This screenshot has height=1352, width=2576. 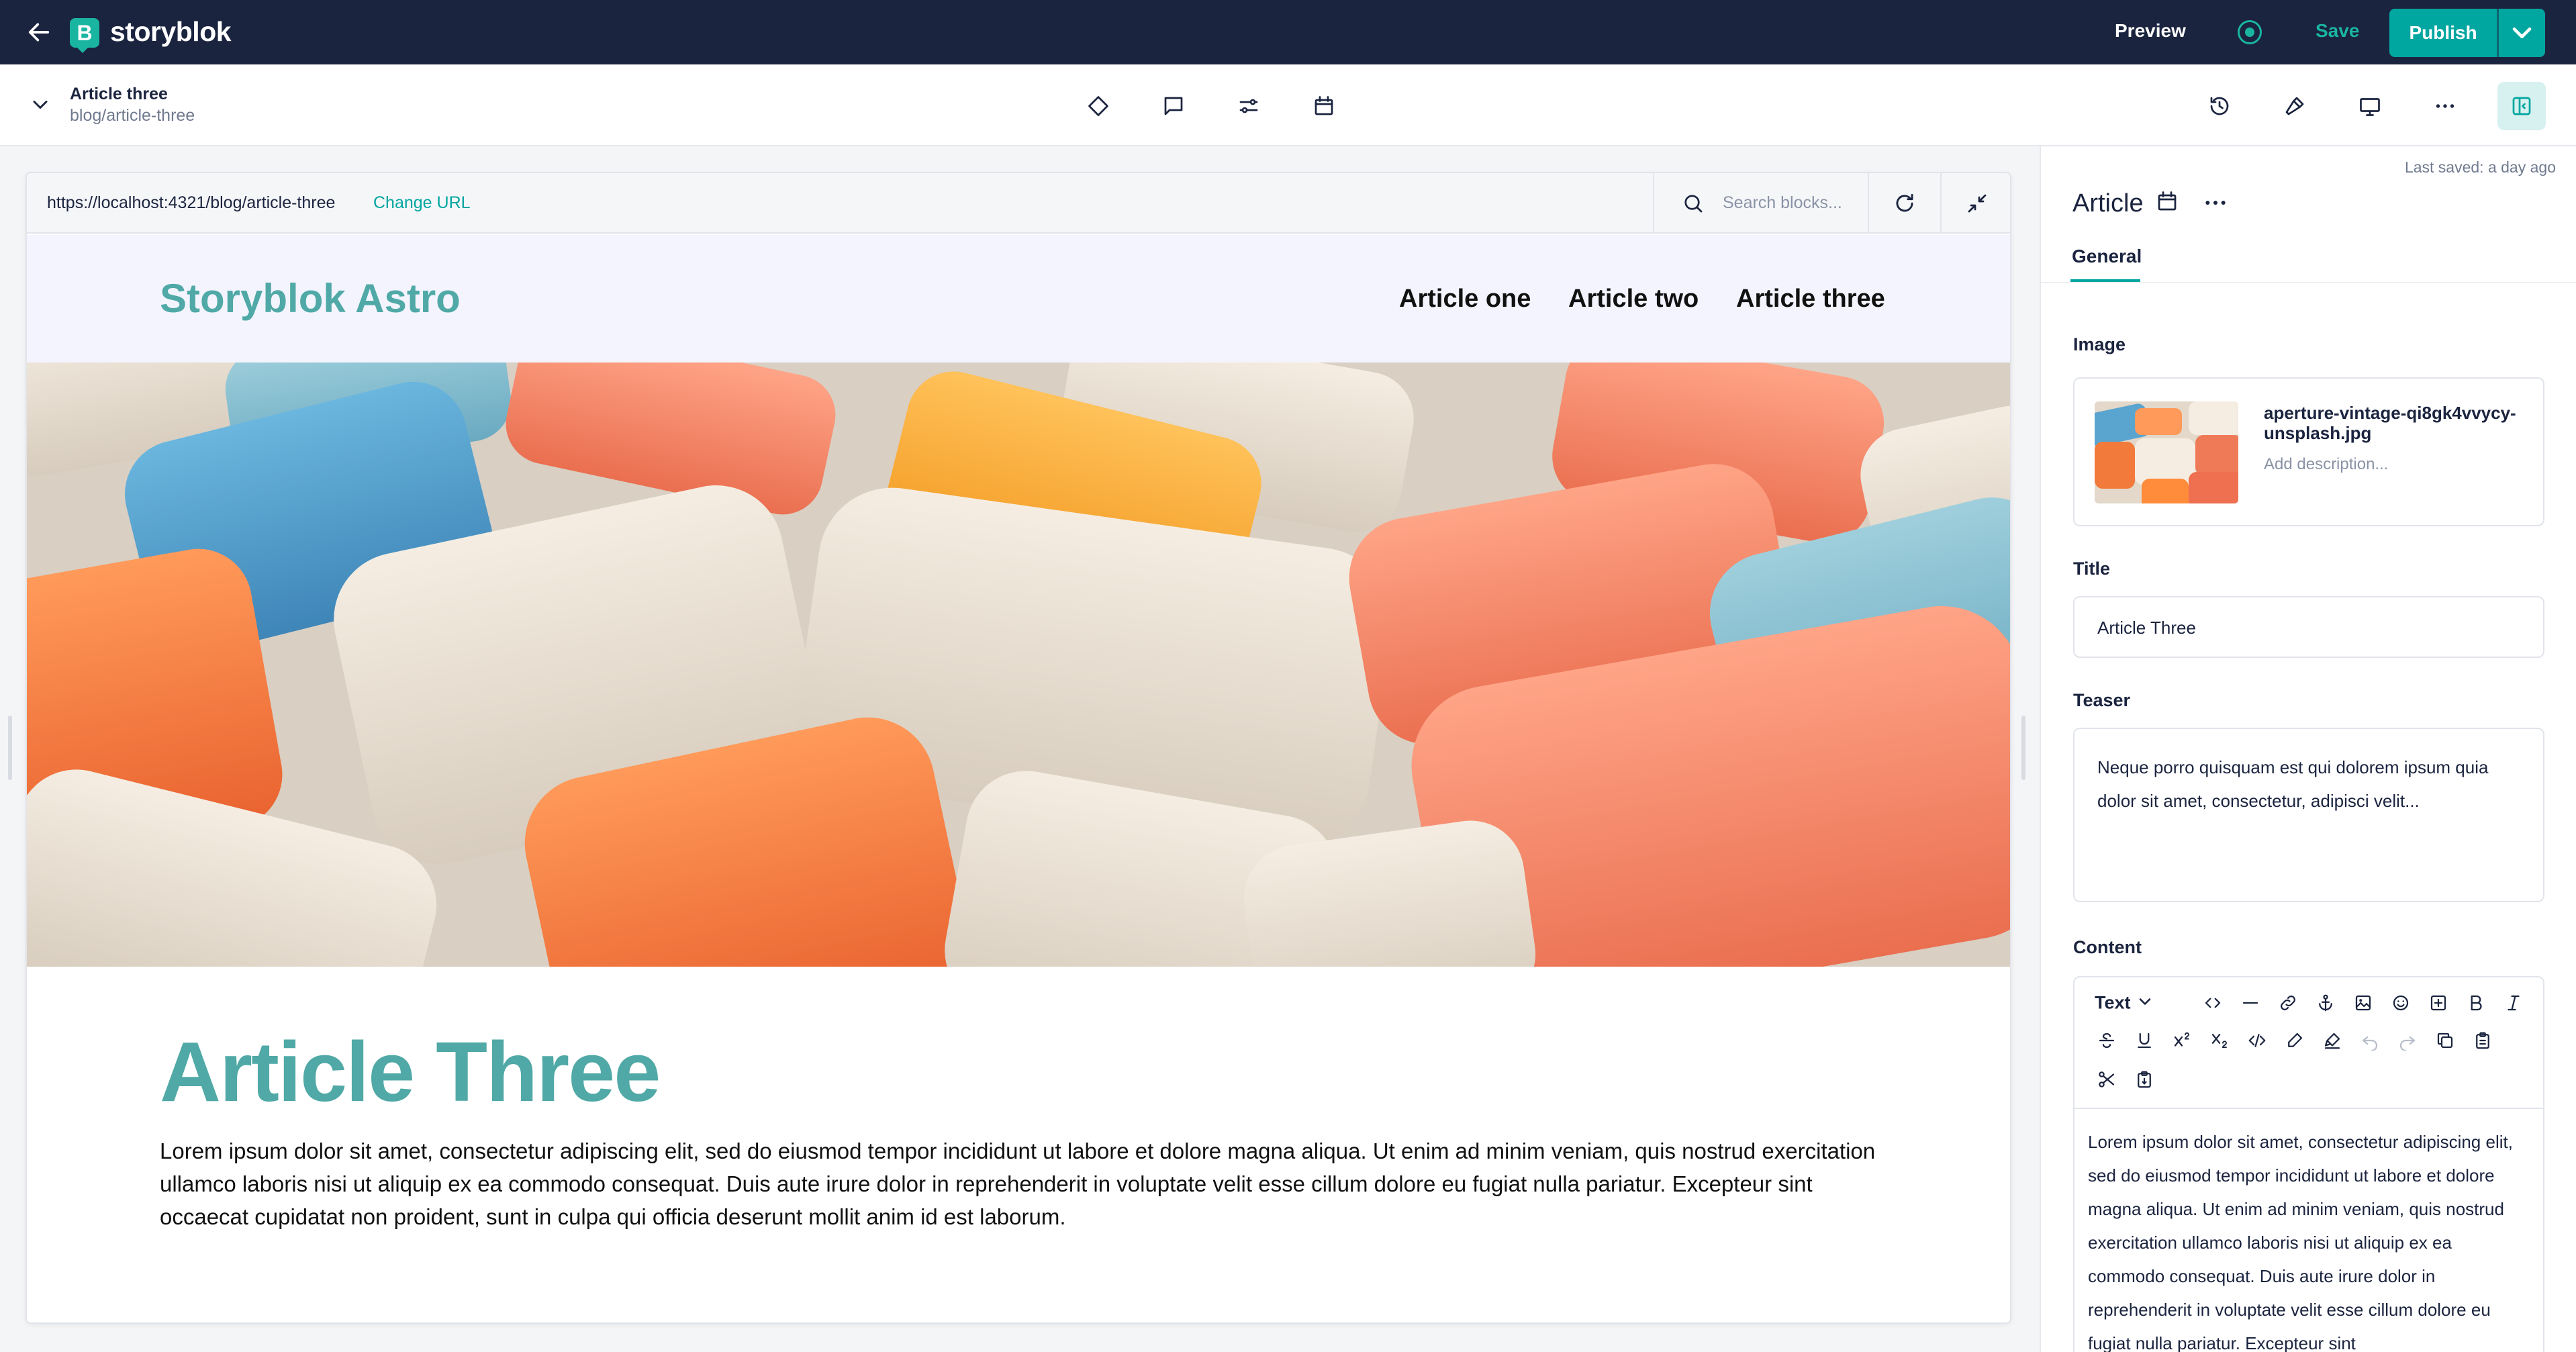 I want to click on content-field-label: Content, so click(x=2107, y=947).